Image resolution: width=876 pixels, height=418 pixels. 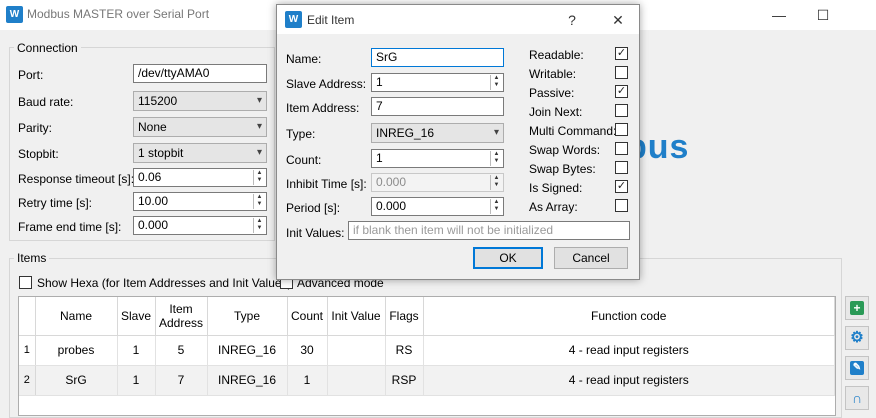 I want to click on item-address-label: Item Address:, so click(x=323, y=108).